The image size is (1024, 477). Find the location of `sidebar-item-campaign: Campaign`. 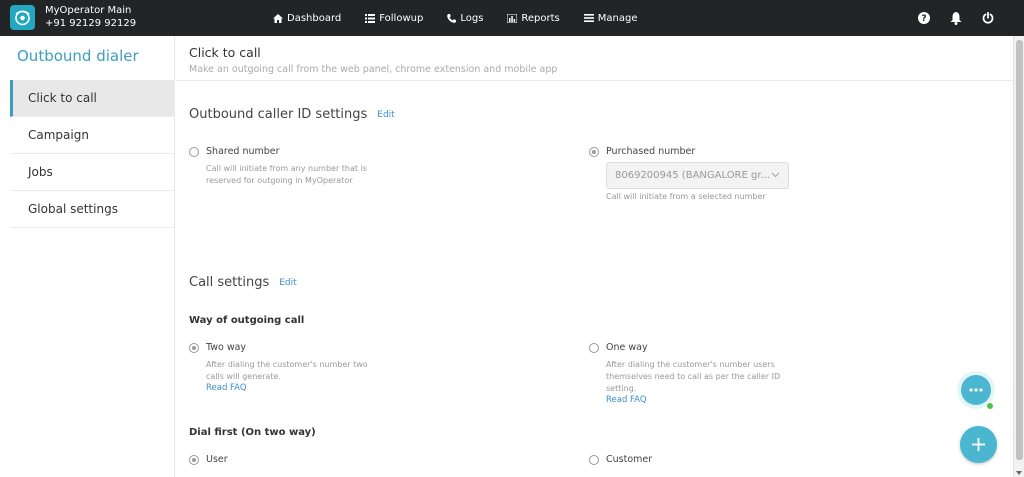

sidebar-item-campaign: Campaign is located at coordinates (92, 135).